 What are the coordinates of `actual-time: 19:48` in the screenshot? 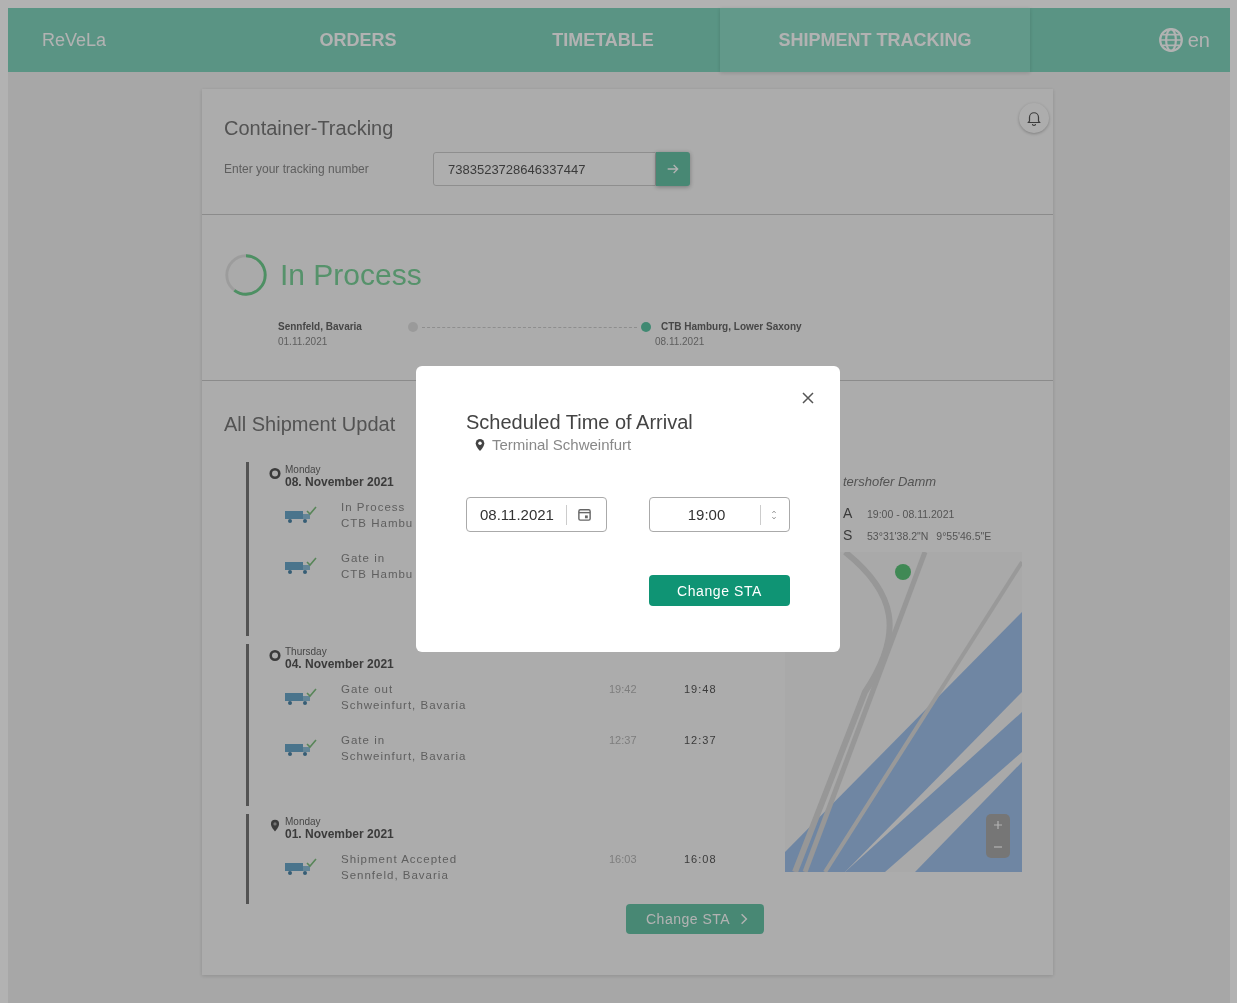 It's located at (700, 689).